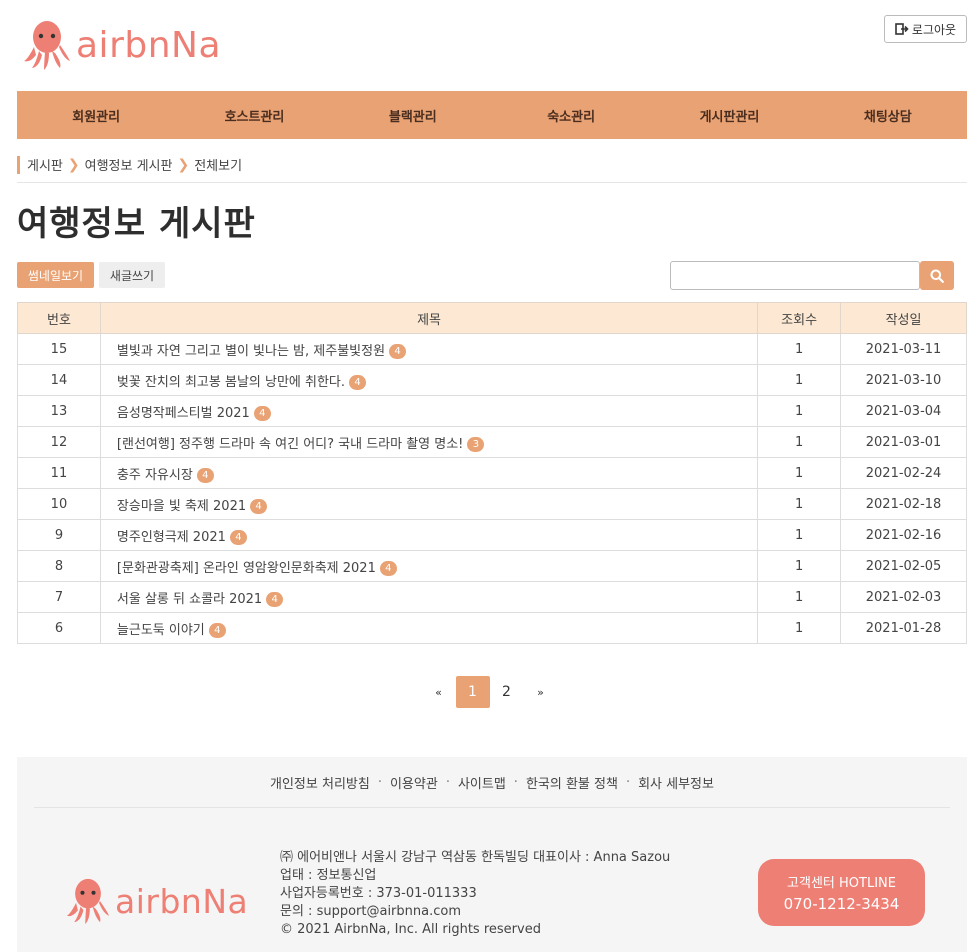 The image size is (979, 952). I want to click on hotline-box: 고객센터 HOTLINE 070-1212-3434, so click(841, 892).